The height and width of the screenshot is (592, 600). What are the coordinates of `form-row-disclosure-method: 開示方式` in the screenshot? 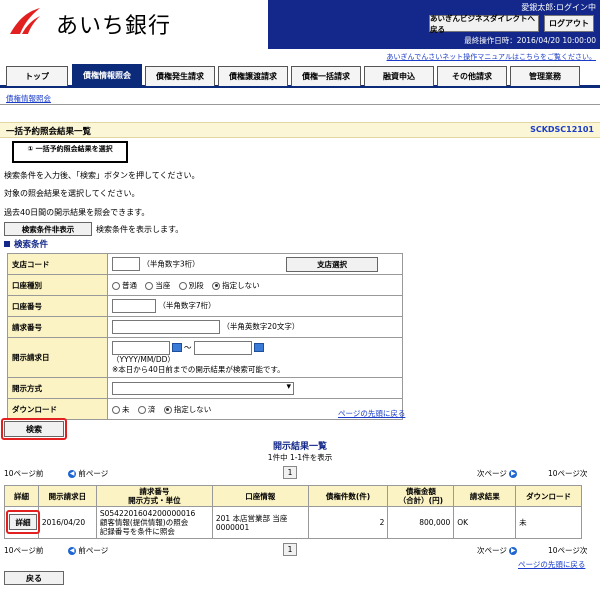 It's located at (205, 388).